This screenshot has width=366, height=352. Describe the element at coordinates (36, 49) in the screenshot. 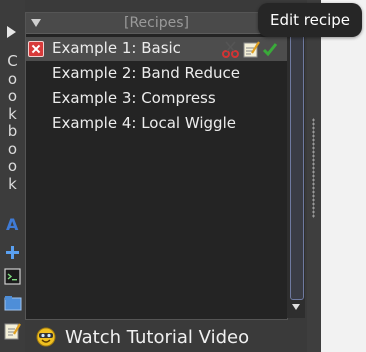

I see `delete-icon` at that location.